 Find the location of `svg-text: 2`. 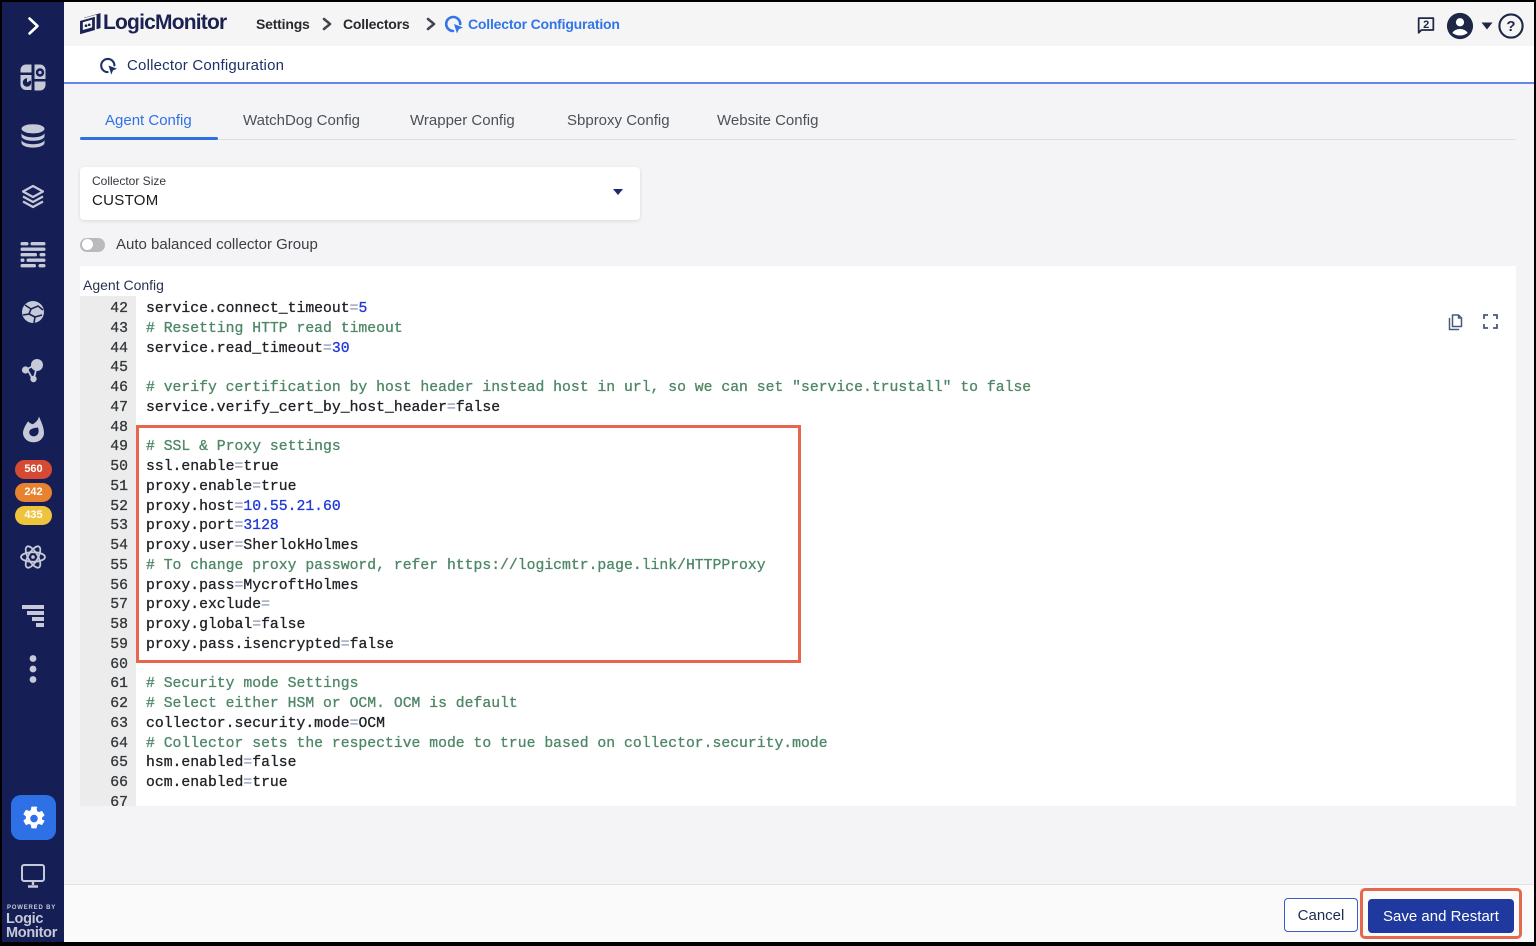

svg-text: 2 is located at coordinates (1426, 25).